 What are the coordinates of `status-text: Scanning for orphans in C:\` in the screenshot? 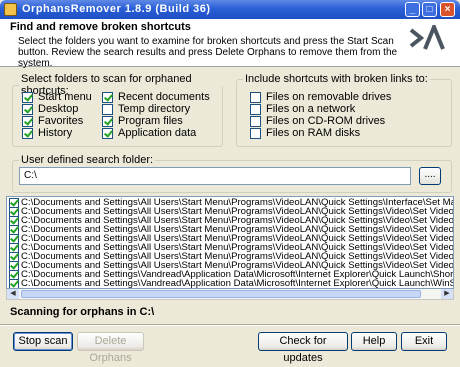 It's located at (82, 312).